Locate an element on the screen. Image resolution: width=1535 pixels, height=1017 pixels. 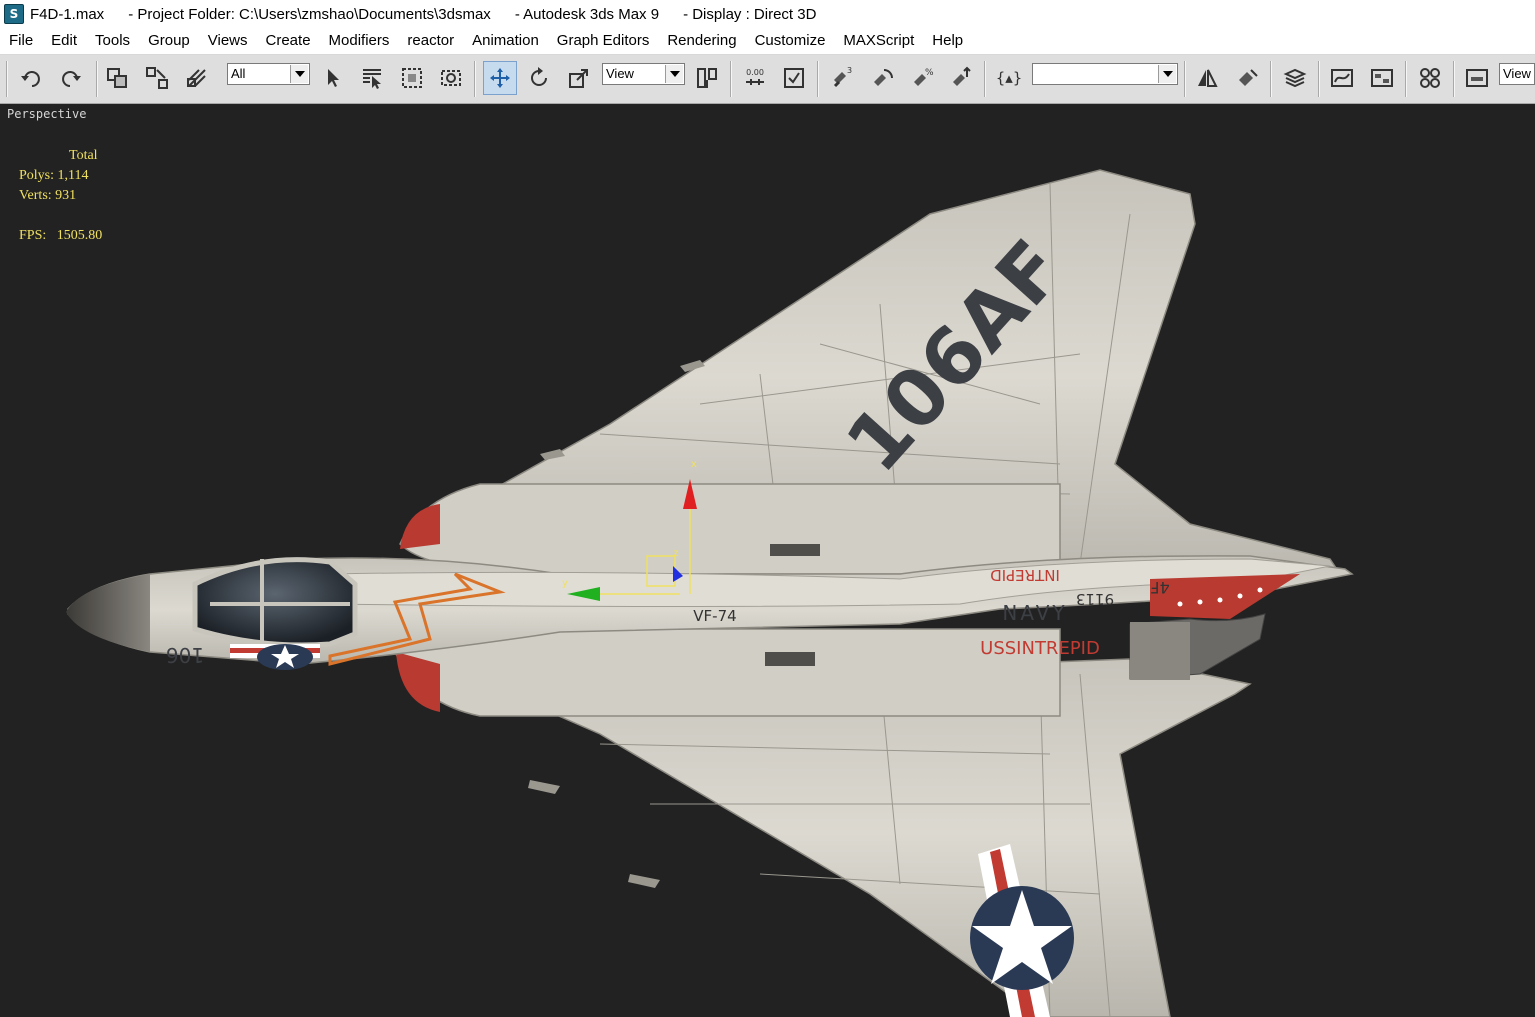
select-and-scale-button is located at coordinates (579, 78).